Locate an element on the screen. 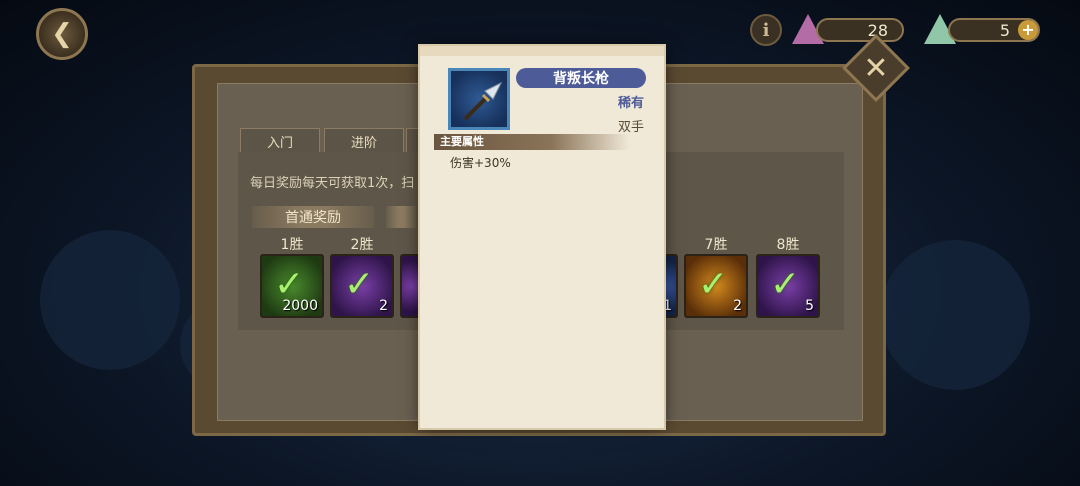 This screenshot has height=486, width=1080. win-label: 2胜 is located at coordinates (362, 245).